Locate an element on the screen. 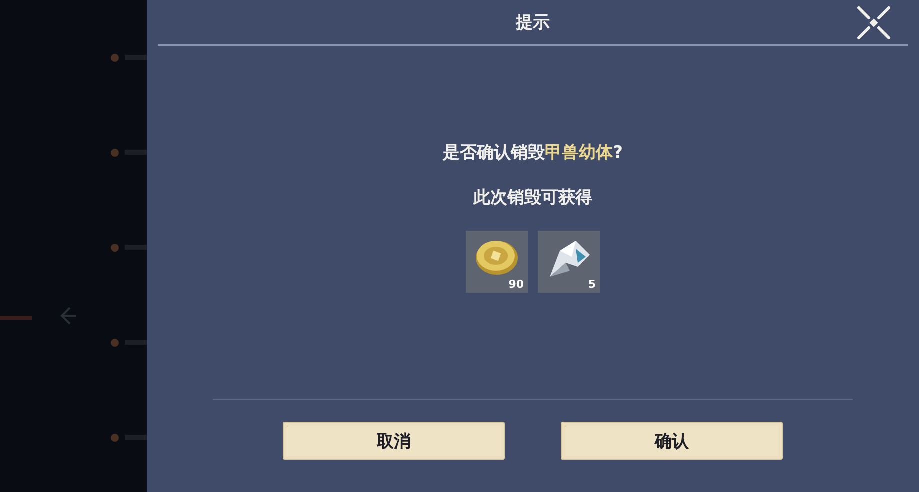 This screenshot has width=919, height=492. close-icon is located at coordinates (874, 23).